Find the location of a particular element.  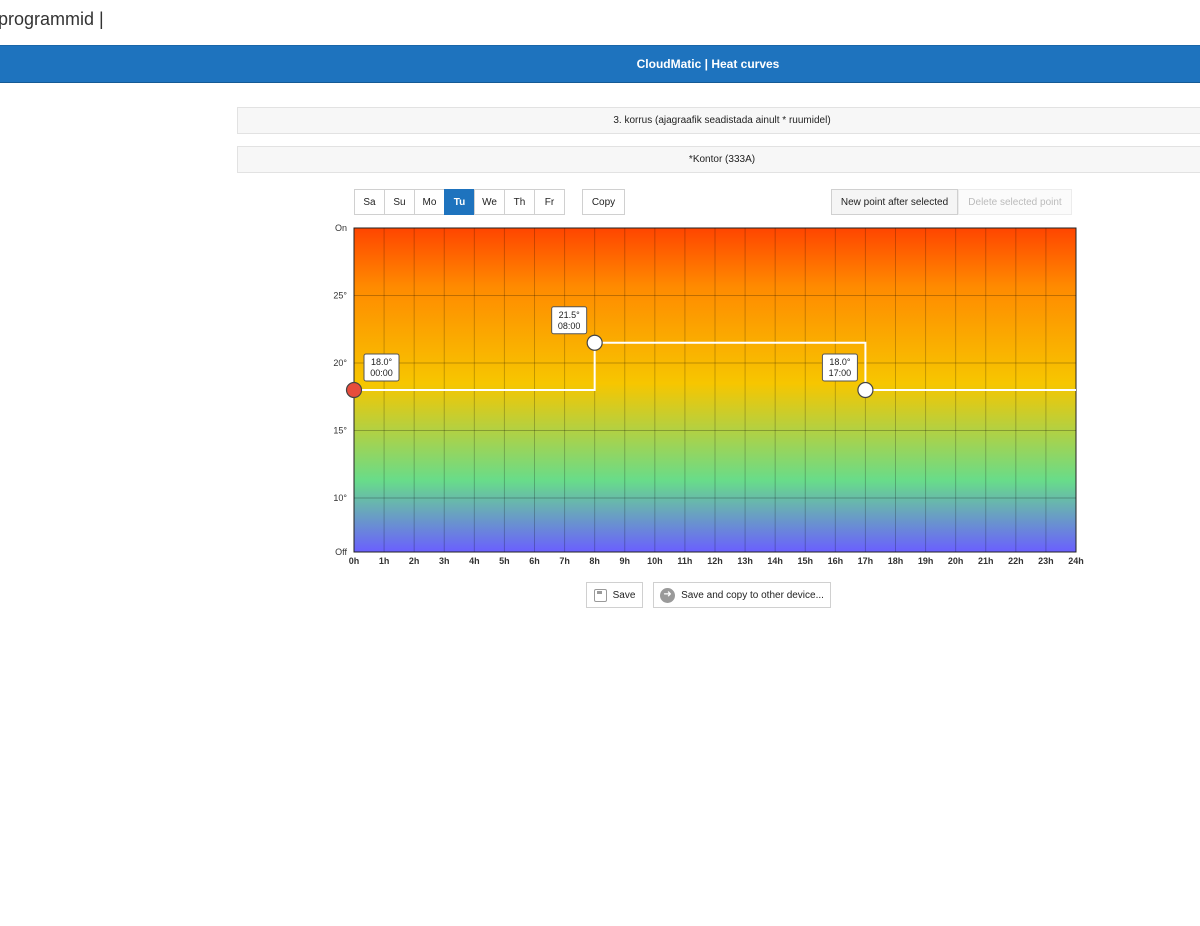

x-tick-label: 19h is located at coordinates (926, 561).